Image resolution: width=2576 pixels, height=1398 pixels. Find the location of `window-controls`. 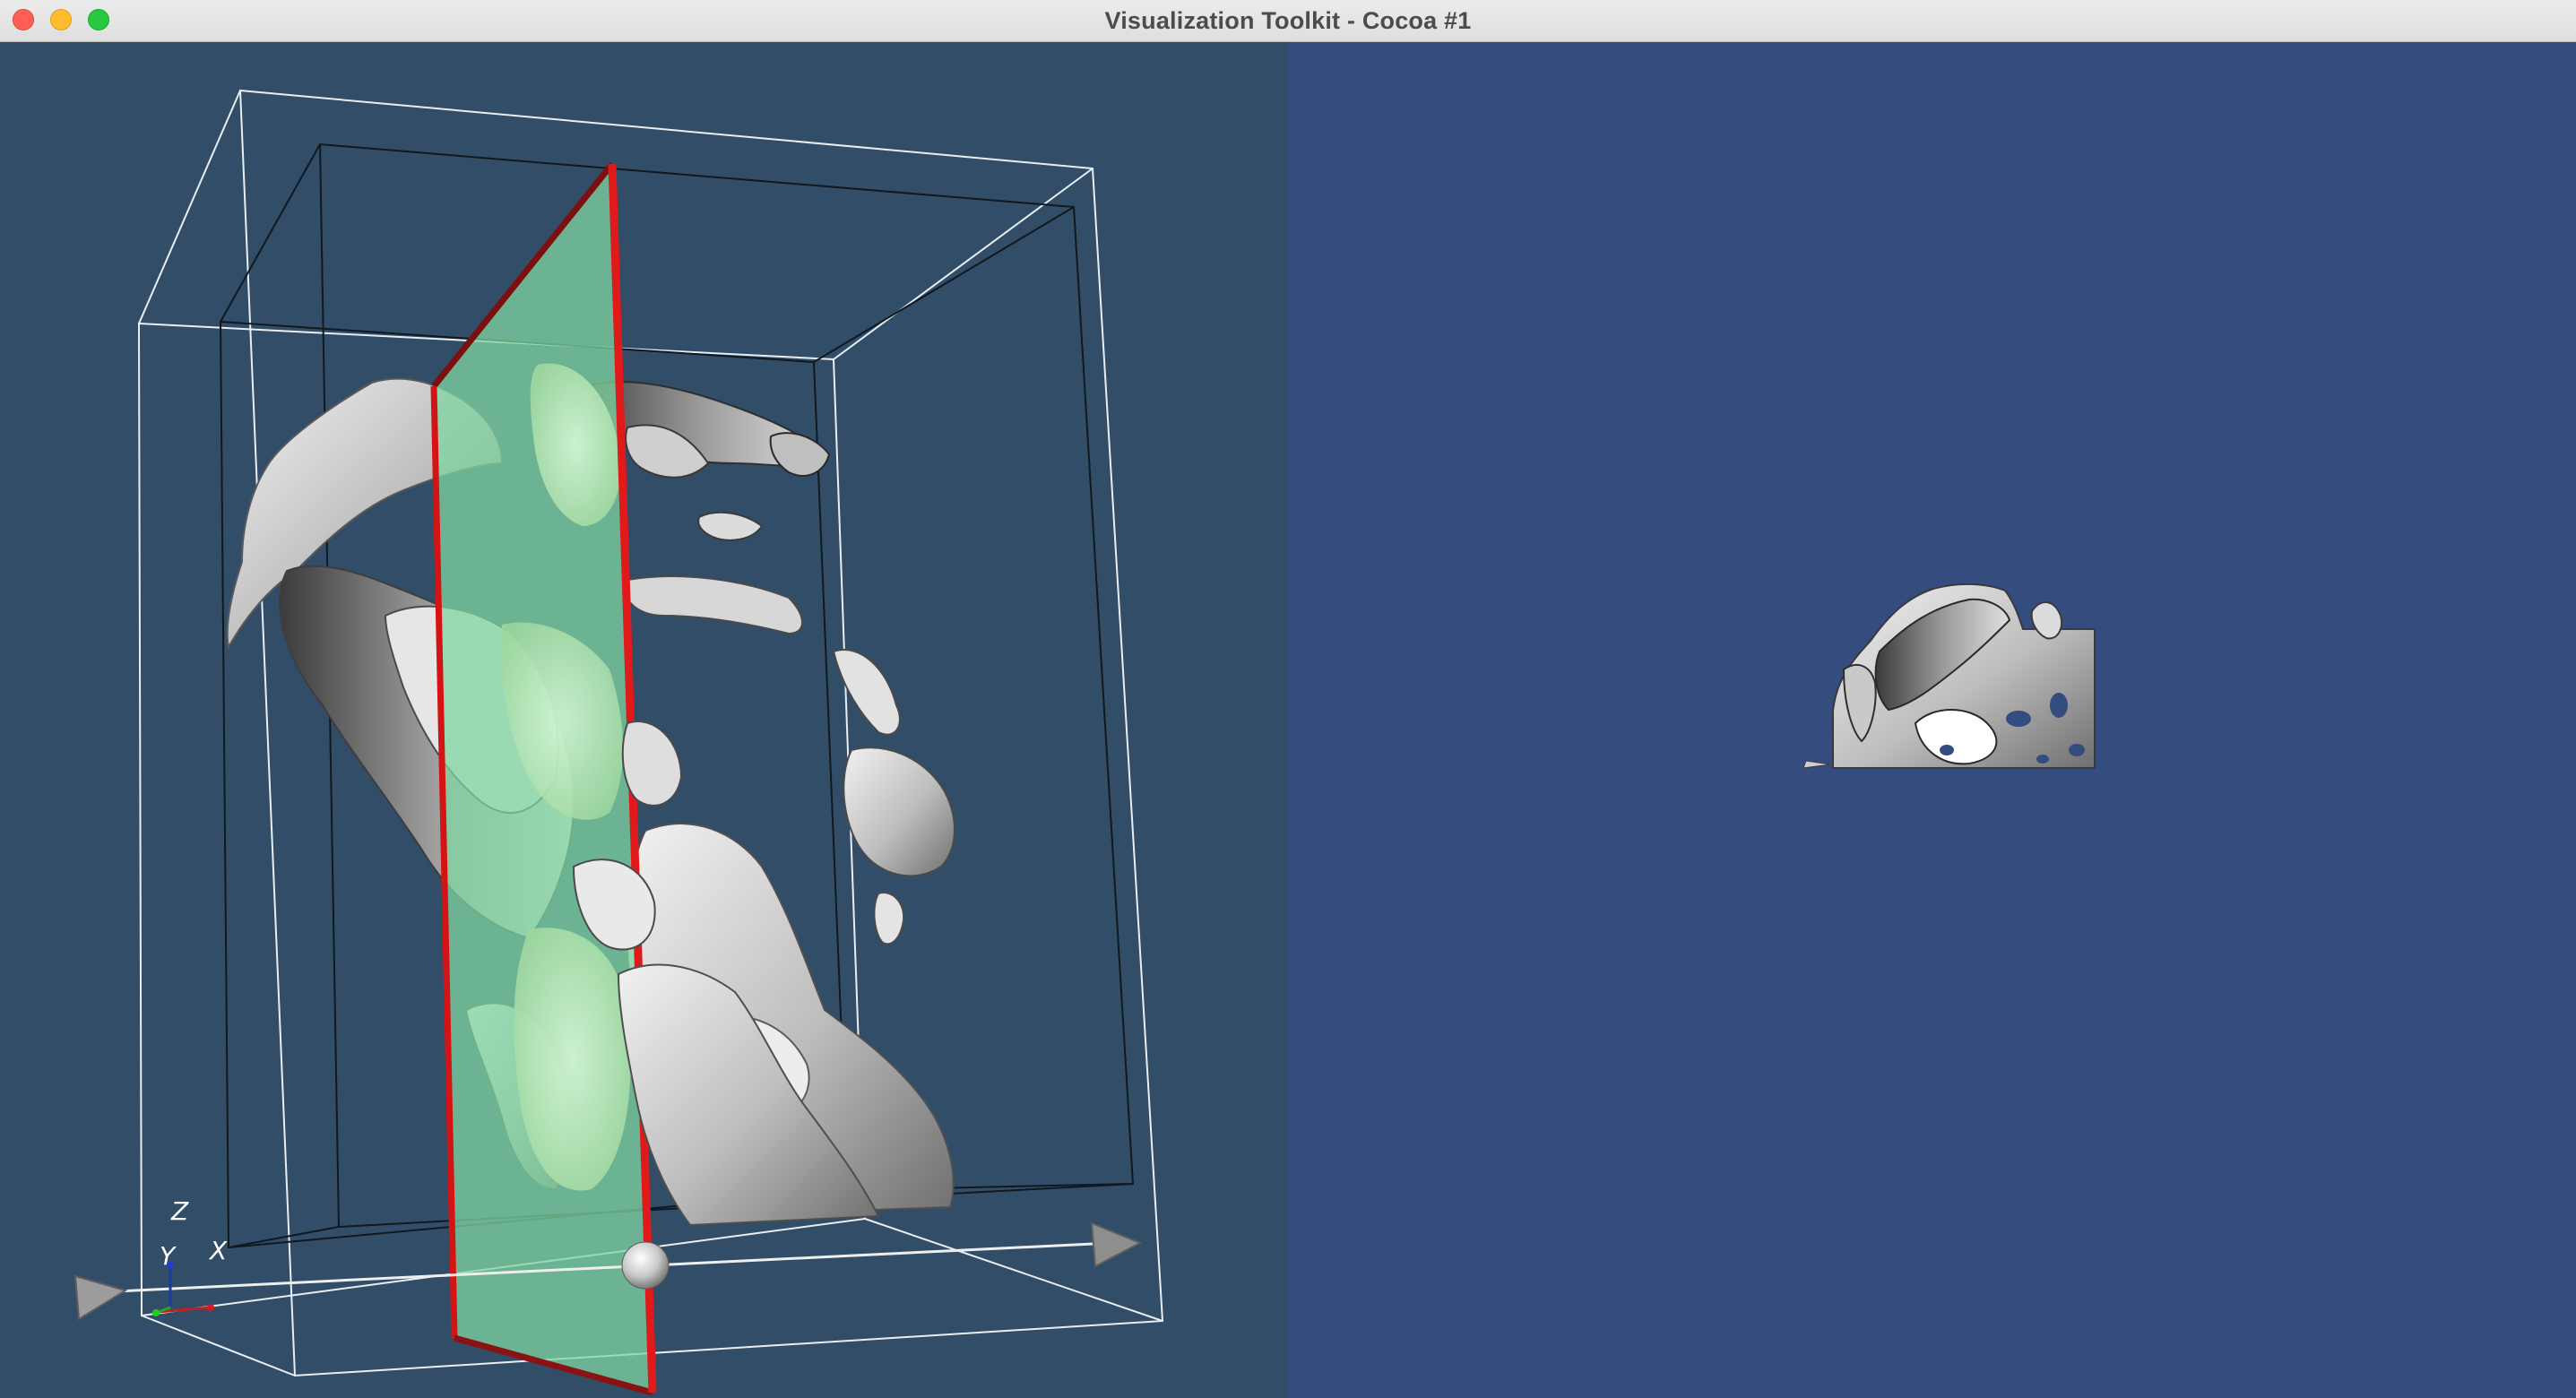

window-controls is located at coordinates (61, 19).